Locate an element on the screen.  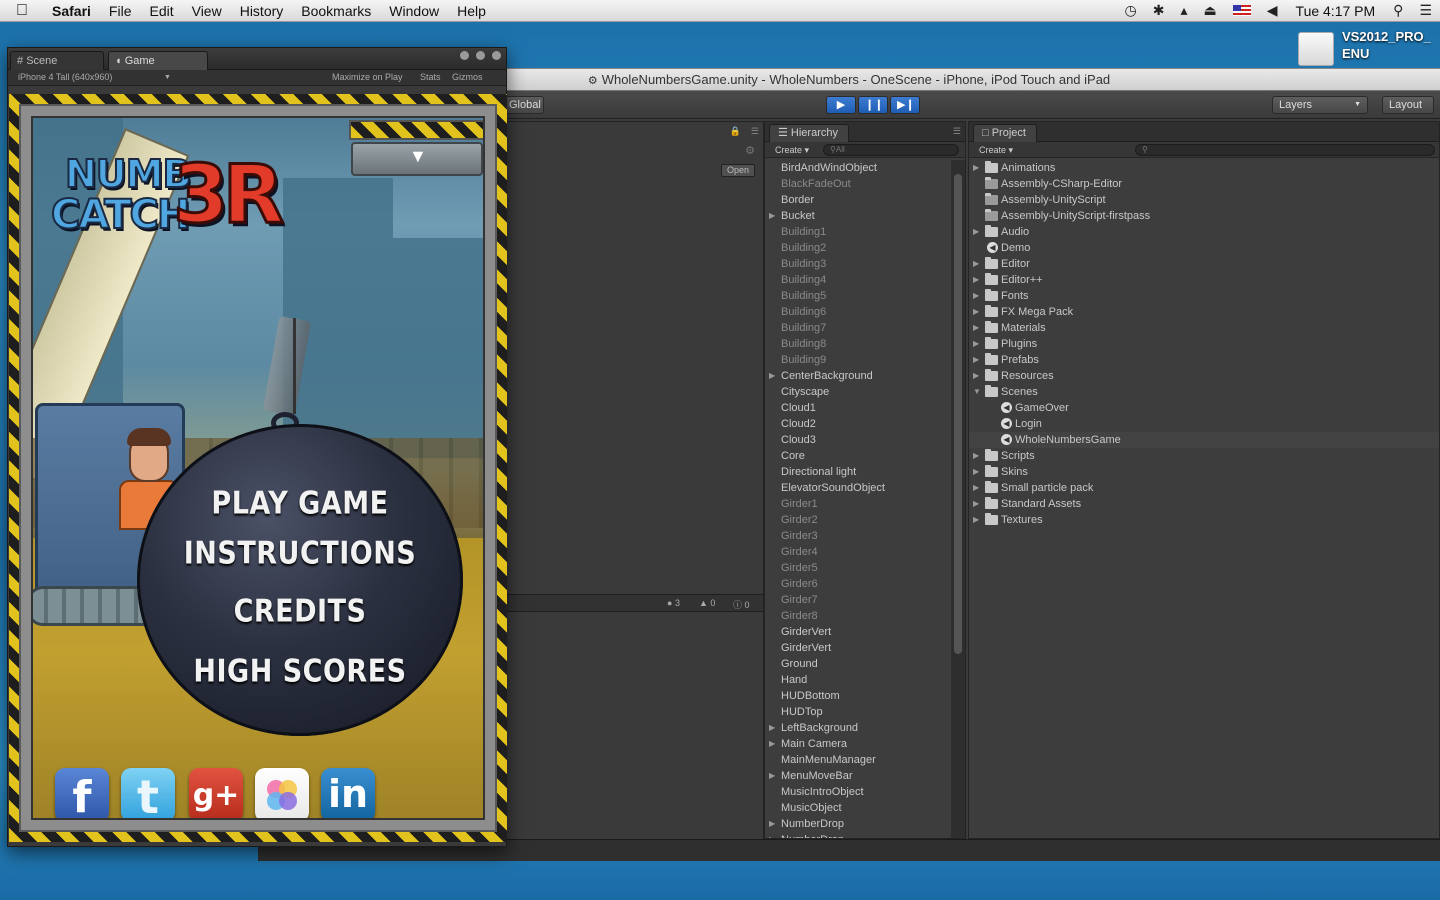
project-item: ▶ Editor++ is located at coordinates (1204, 280).